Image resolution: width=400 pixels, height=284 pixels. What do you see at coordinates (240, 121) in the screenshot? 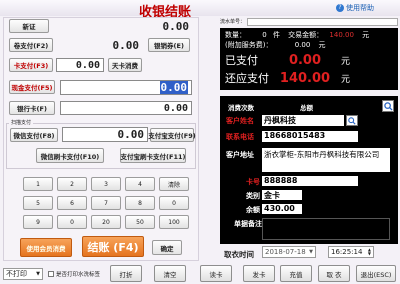
I see `customer-name-label: 客户姓名` at bounding box center [240, 121].